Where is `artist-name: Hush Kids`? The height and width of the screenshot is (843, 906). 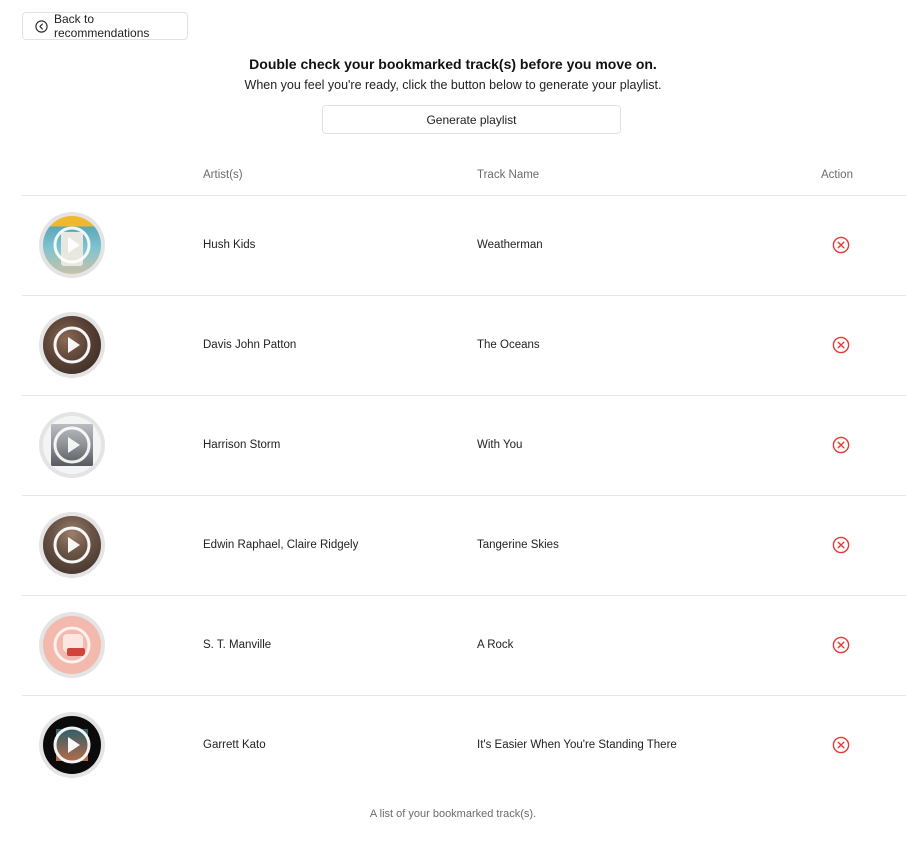 artist-name: Hush Kids is located at coordinates (229, 245).